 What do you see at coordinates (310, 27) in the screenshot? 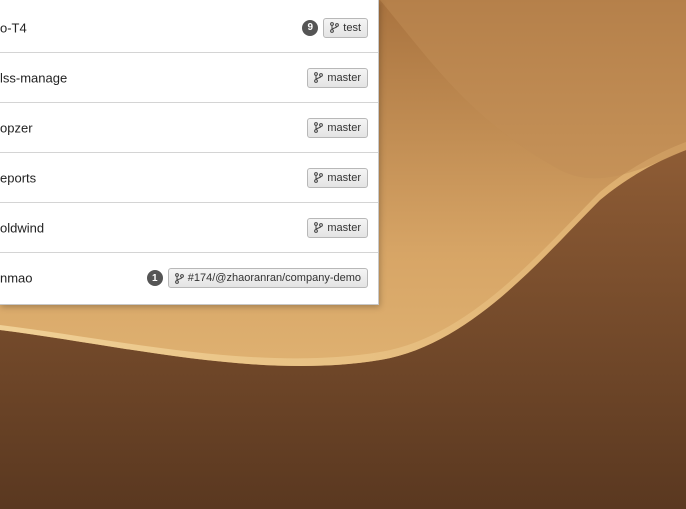
I see `change-count-badge: 9` at bounding box center [310, 27].